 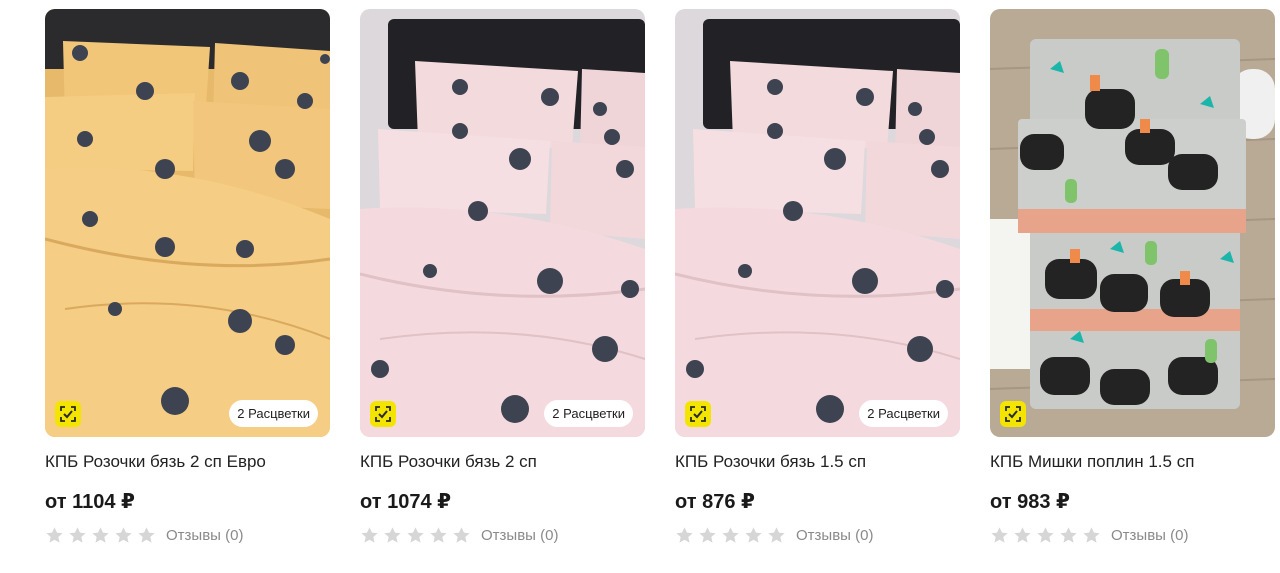 I want to click on product-price: от 876 ₽, so click(x=715, y=502).